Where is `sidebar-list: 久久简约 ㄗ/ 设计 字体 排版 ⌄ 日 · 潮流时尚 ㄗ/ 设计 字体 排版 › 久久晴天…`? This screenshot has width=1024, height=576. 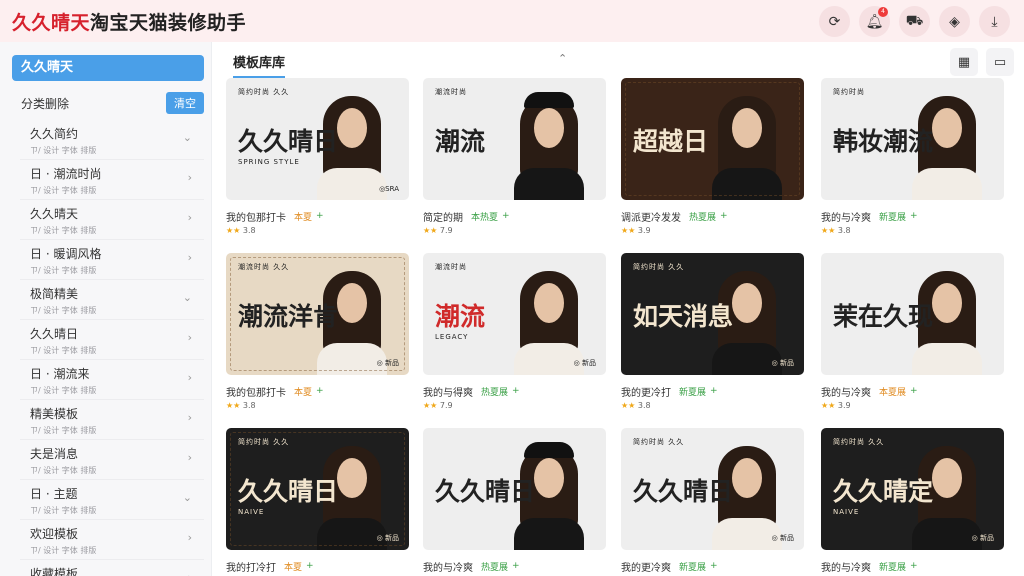 sidebar-list: 久久简约 ㄗ/ 设计 字体 排版 ⌄ 日 · 潮流时尚 ㄗ/ 设计 字体 排版 › 久久晴天… is located at coordinates (112, 348).